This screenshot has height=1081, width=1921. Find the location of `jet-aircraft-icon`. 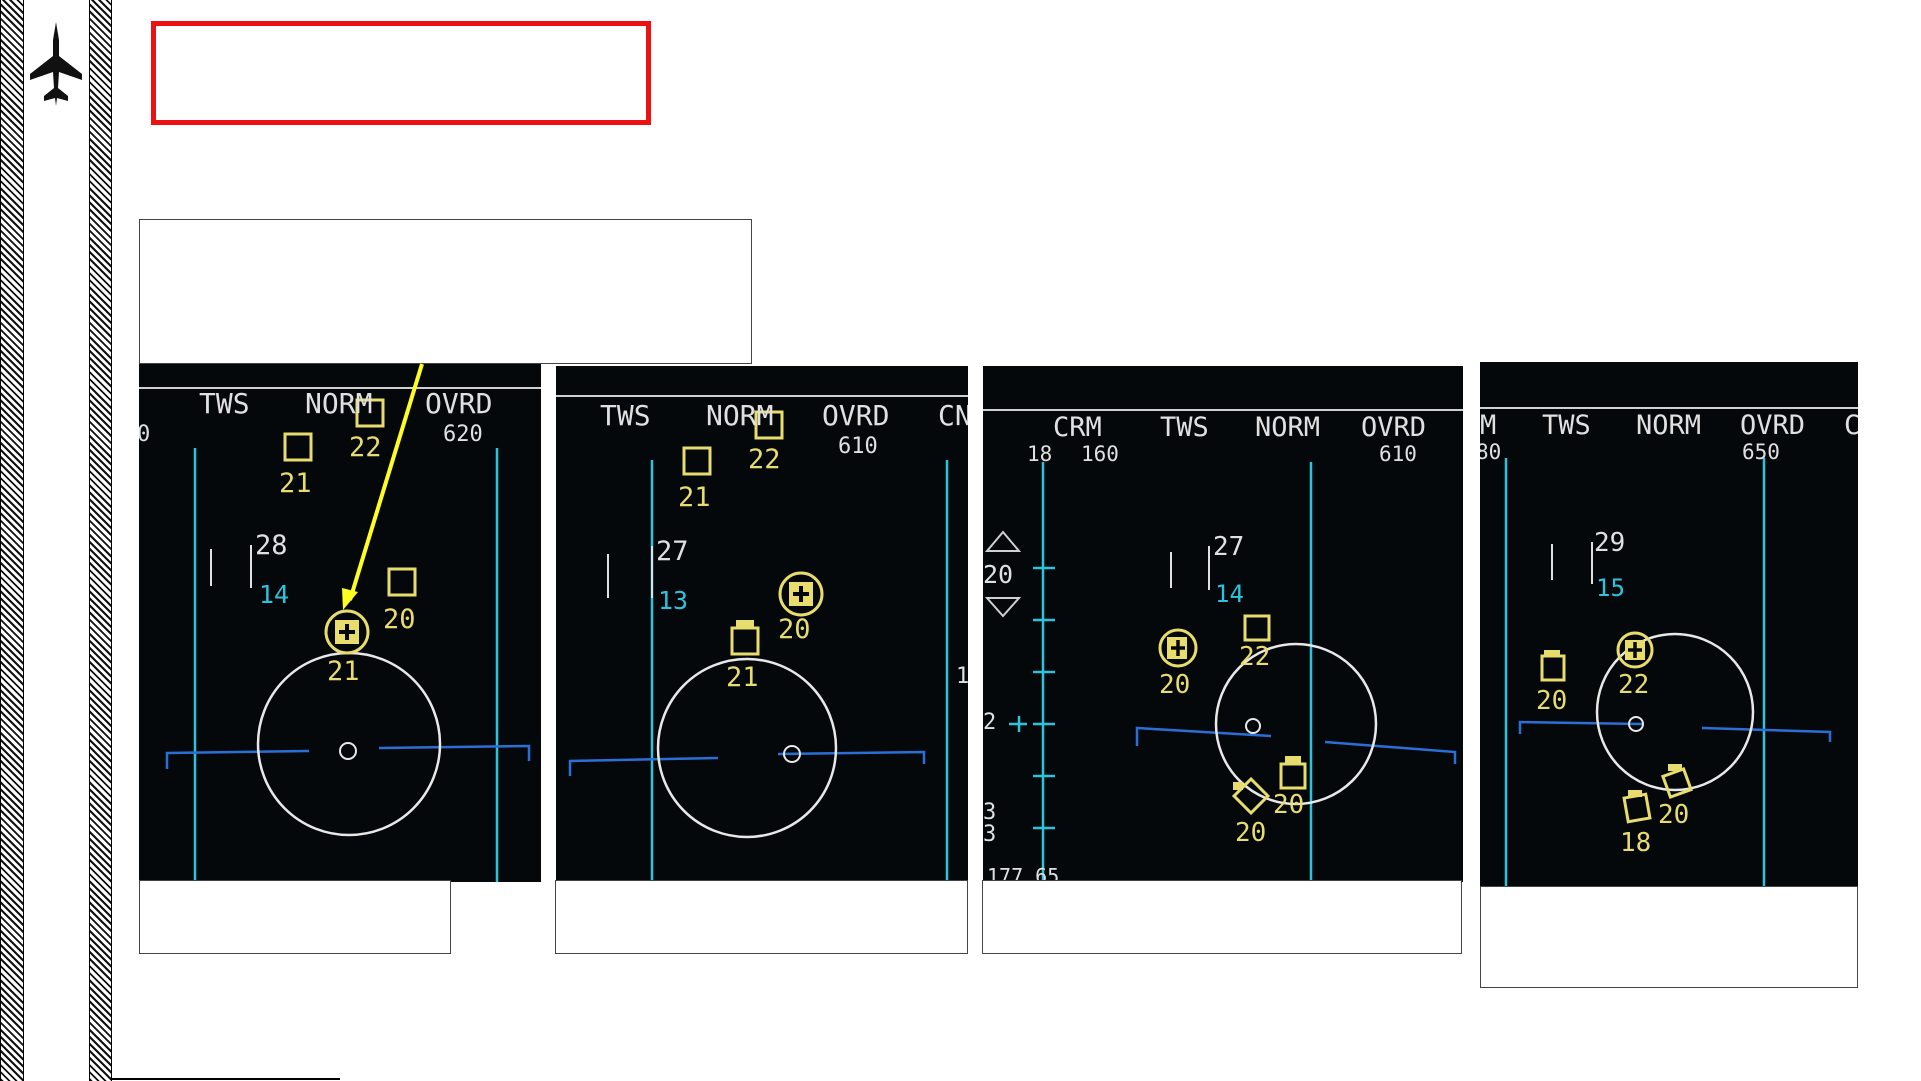

jet-aircraft-icon is located at coordinates (56, 64).